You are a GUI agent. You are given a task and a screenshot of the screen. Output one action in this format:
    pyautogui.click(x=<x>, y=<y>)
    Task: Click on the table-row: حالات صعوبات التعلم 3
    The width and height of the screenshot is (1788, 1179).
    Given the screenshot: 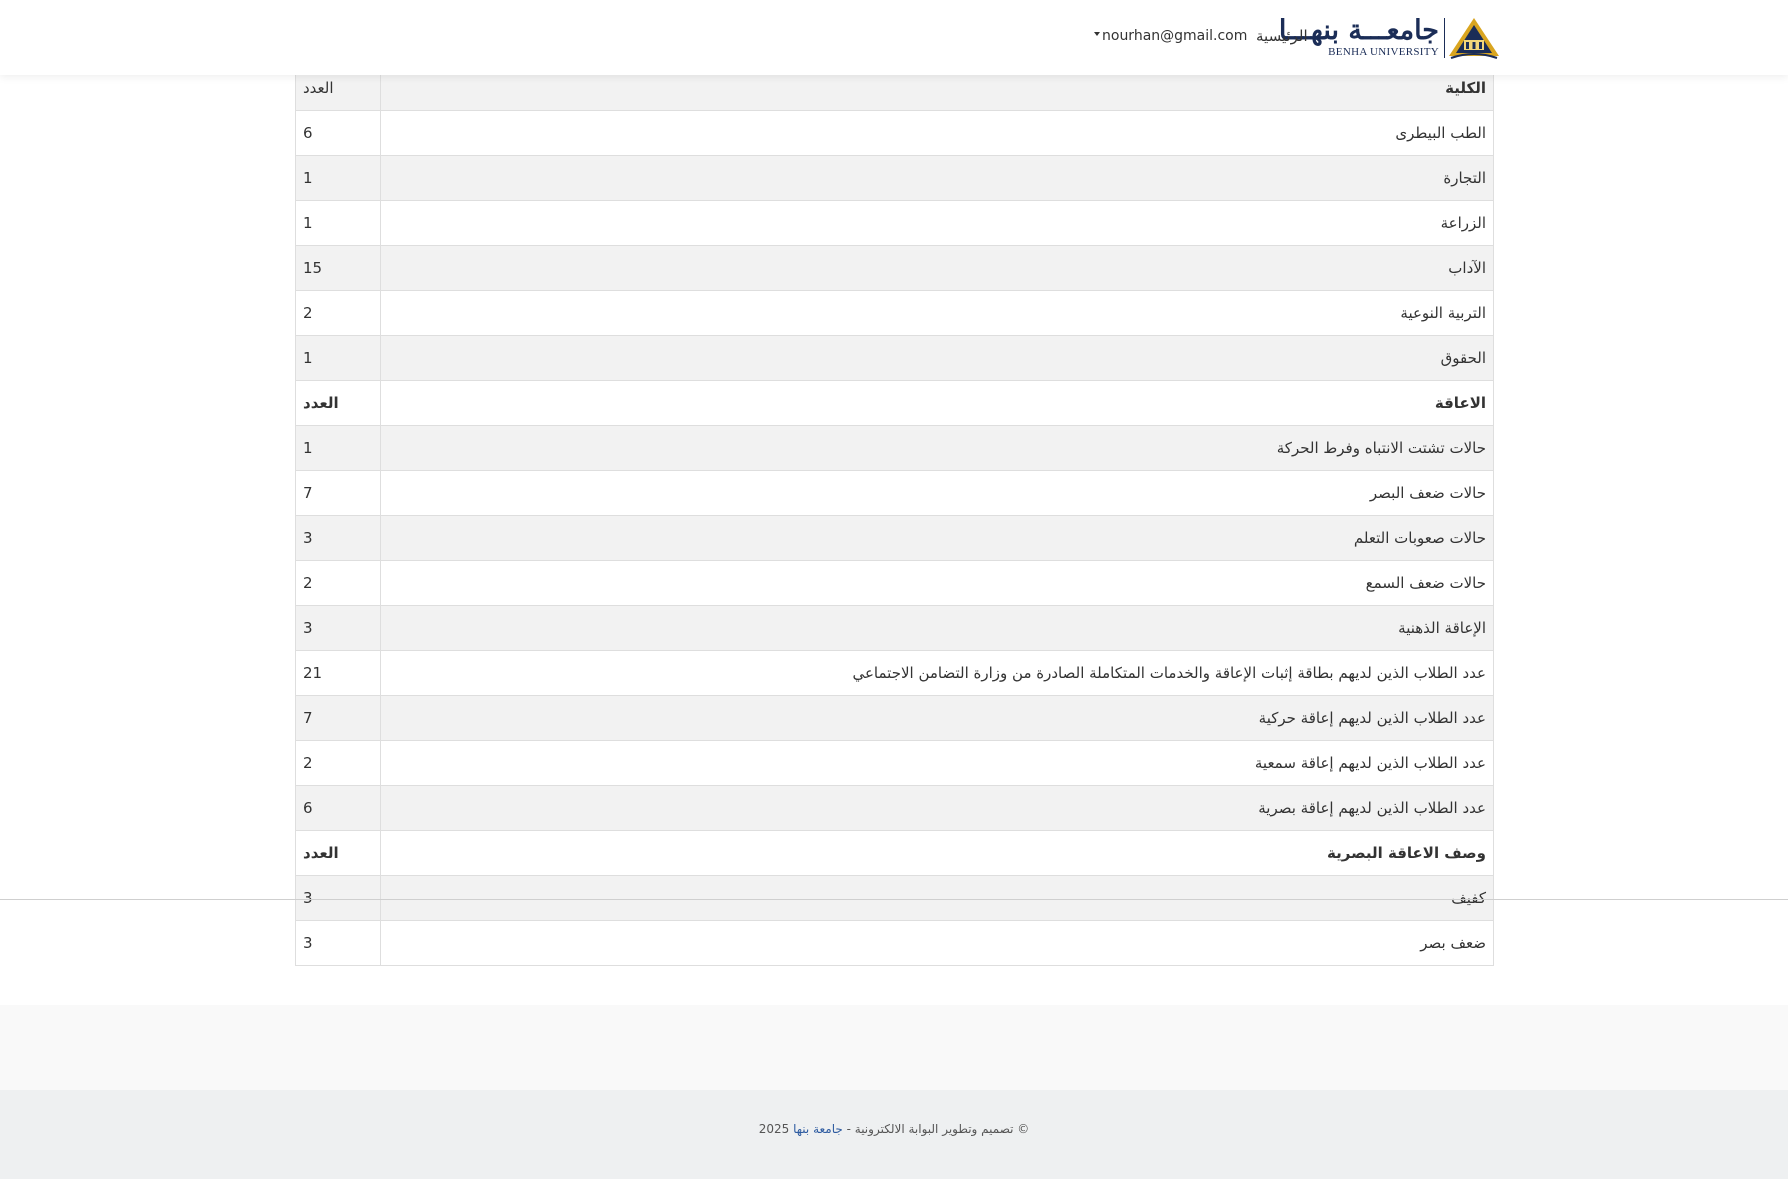 What is the action you would take?
    pyautogui.click(x=894, y=538)
    